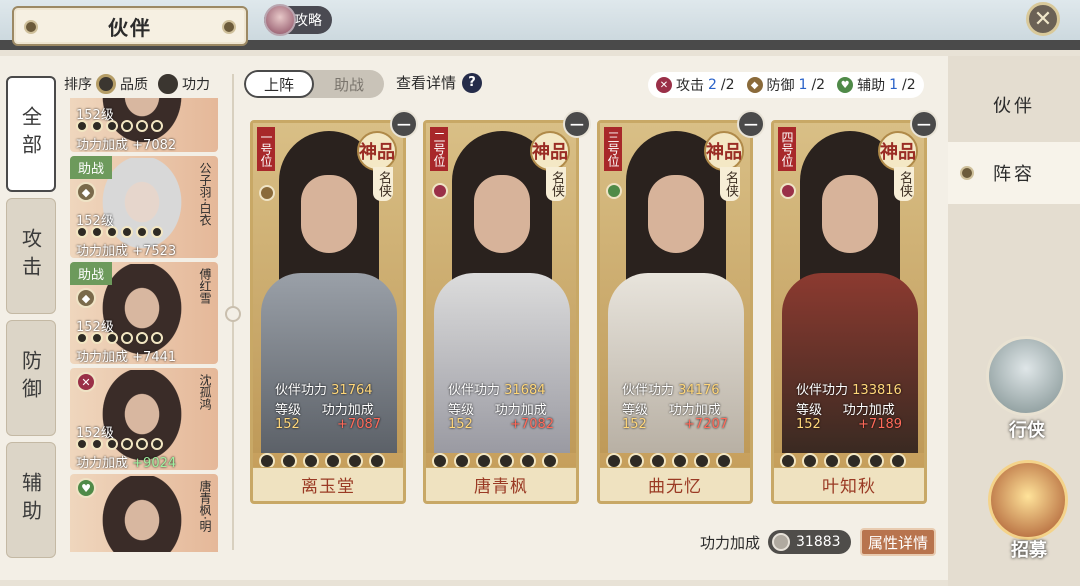 The height and width of the screenshot is (586, 1080). Describe the element at coordinates (31, 256) in the screenshot. I see `tab-attack: 攻击` at that location.